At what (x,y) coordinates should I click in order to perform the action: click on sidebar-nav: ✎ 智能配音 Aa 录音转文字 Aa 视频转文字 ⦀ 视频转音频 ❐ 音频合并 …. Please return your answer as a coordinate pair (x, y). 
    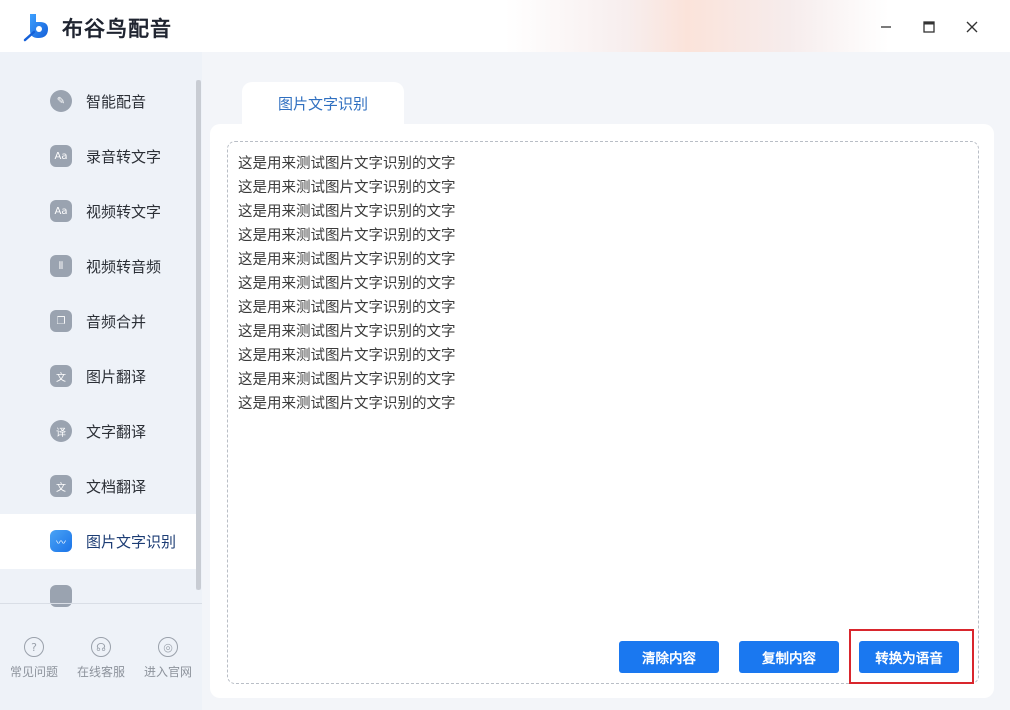
    Looking at the image, I should click on (98, 346).